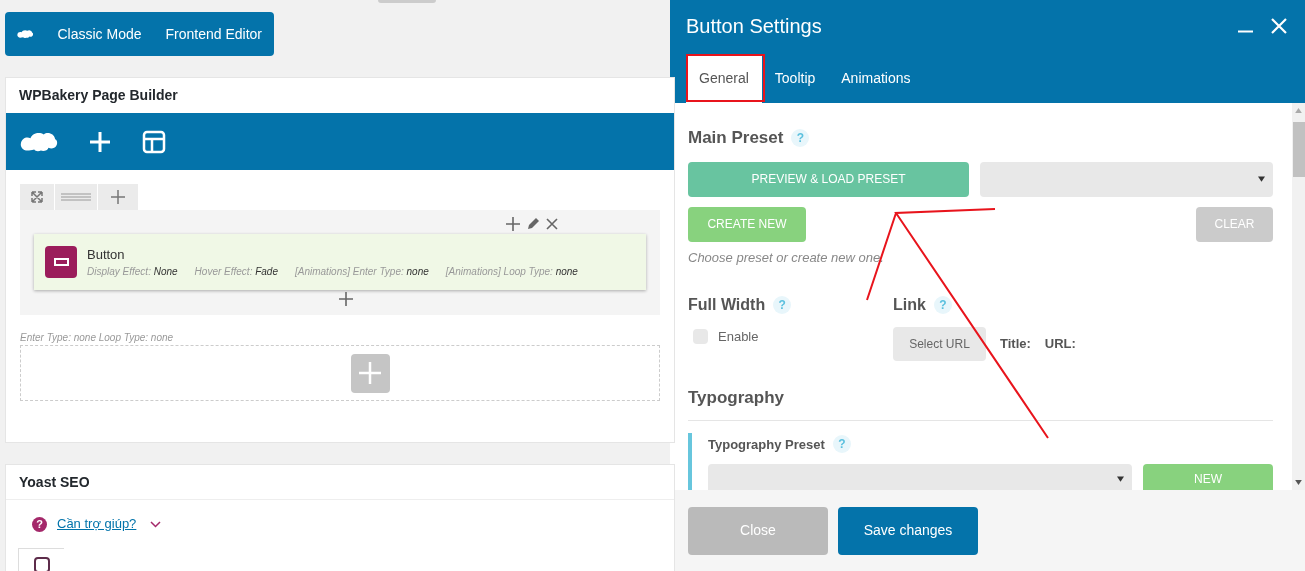  I want to click on url-label: URL:, so click(1060, 344).